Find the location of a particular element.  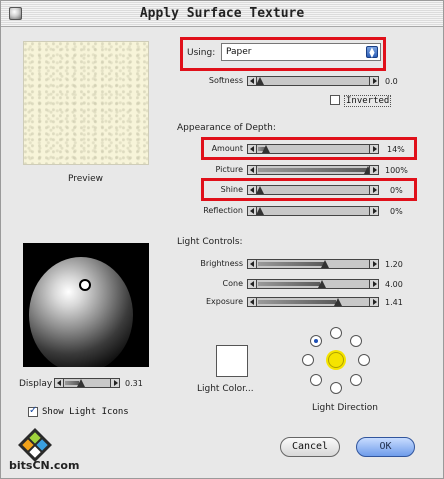

picture-label: Picture is located at coordinates (229, 169).